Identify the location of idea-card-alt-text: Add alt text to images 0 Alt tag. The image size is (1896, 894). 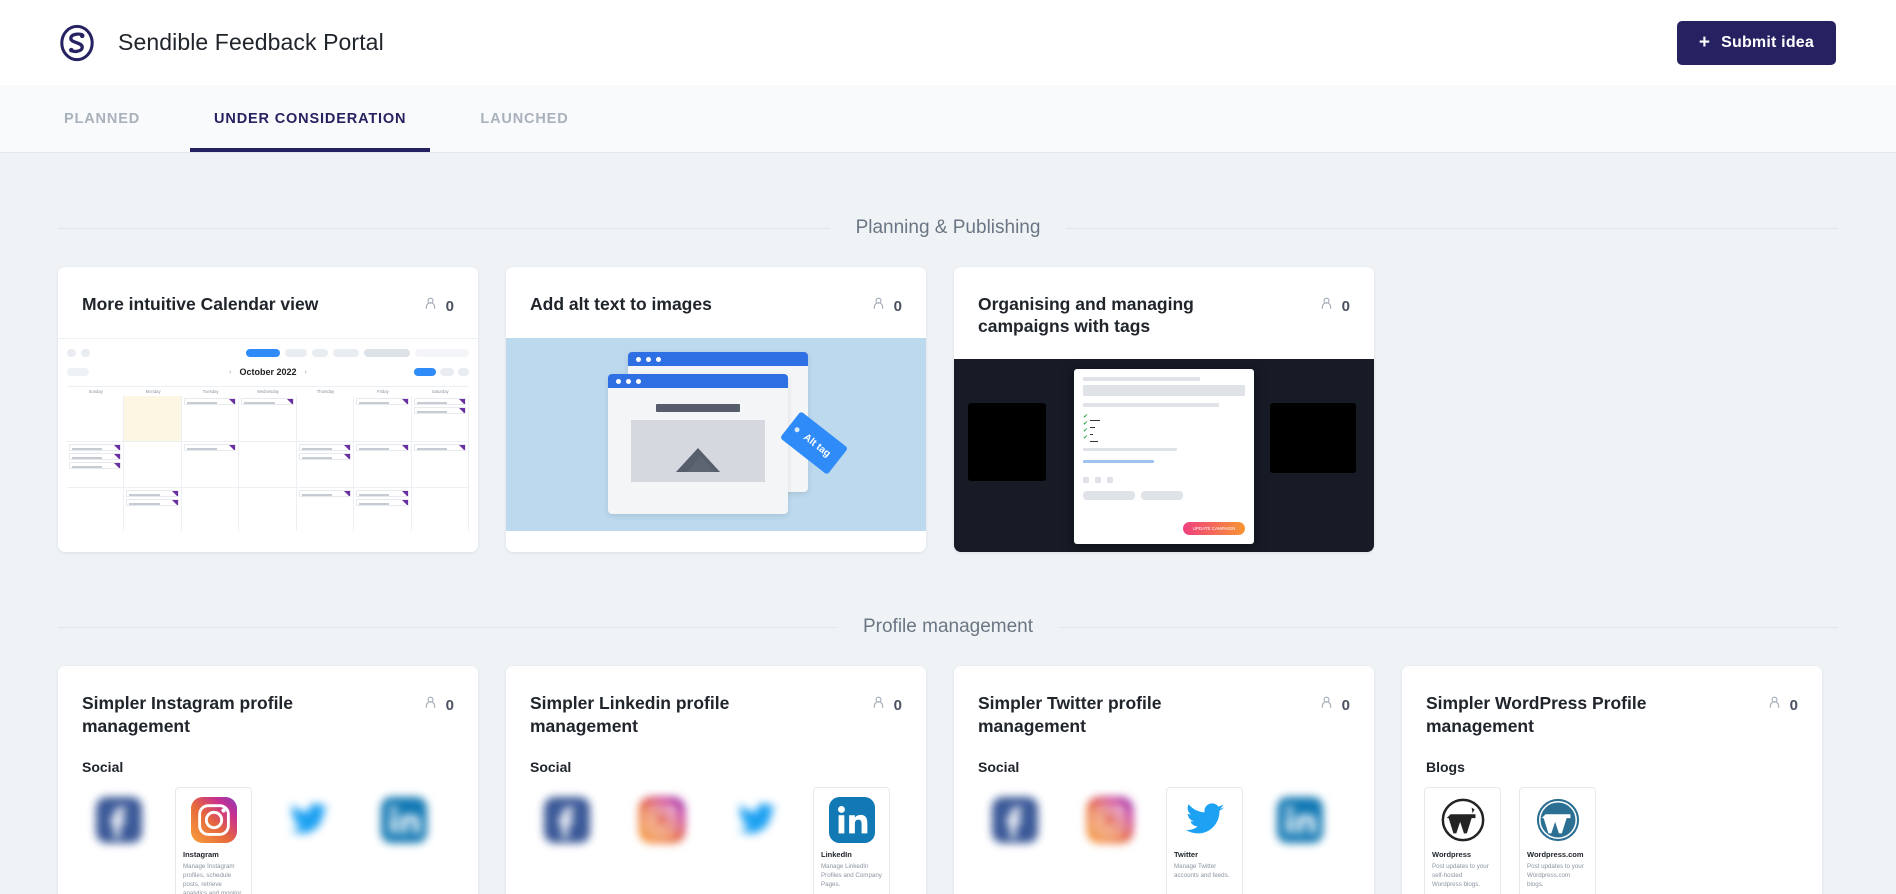
(716, 410).